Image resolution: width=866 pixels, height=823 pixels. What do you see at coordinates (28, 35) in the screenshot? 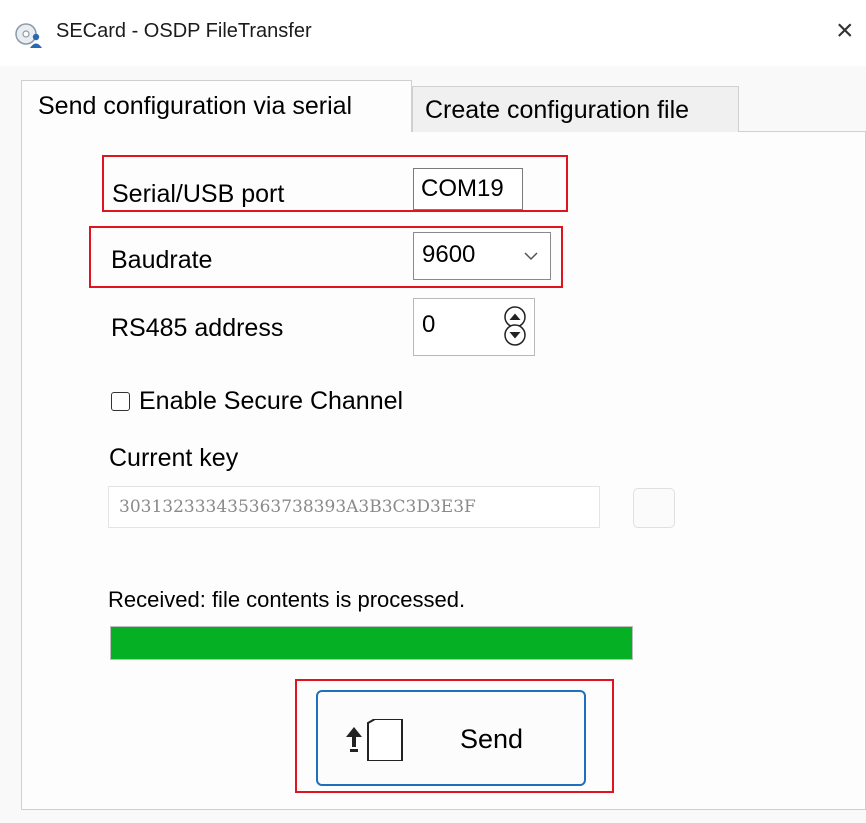
I see `app-cd-user-icon` at bounding box center [28, 35].